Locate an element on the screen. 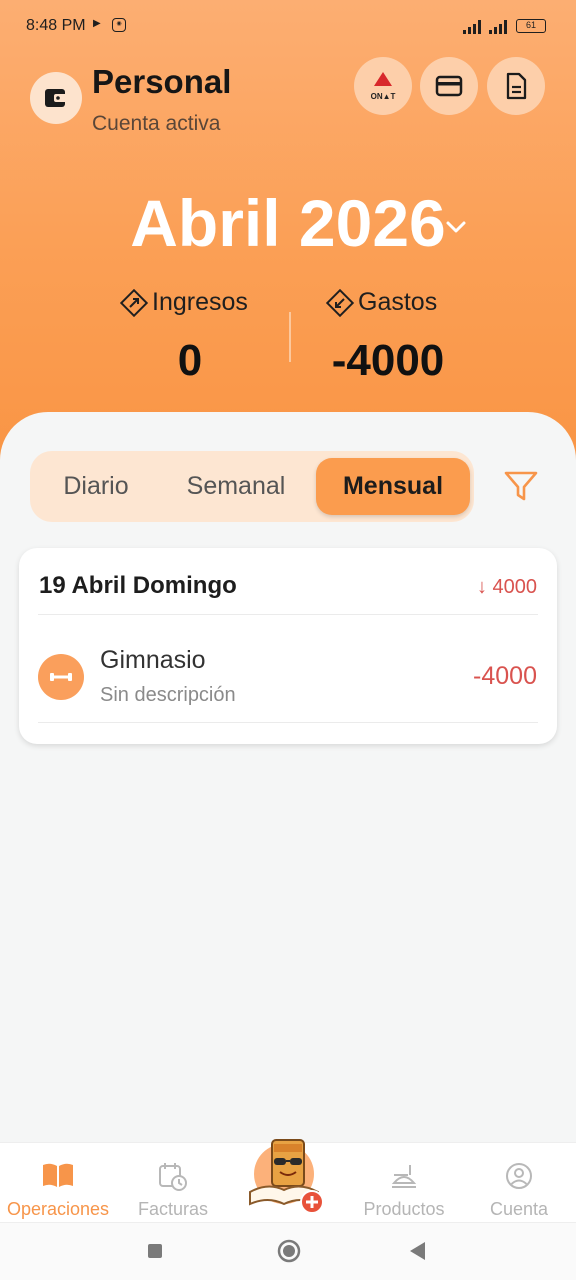  back-icon is located at coordinates (417, 1251).